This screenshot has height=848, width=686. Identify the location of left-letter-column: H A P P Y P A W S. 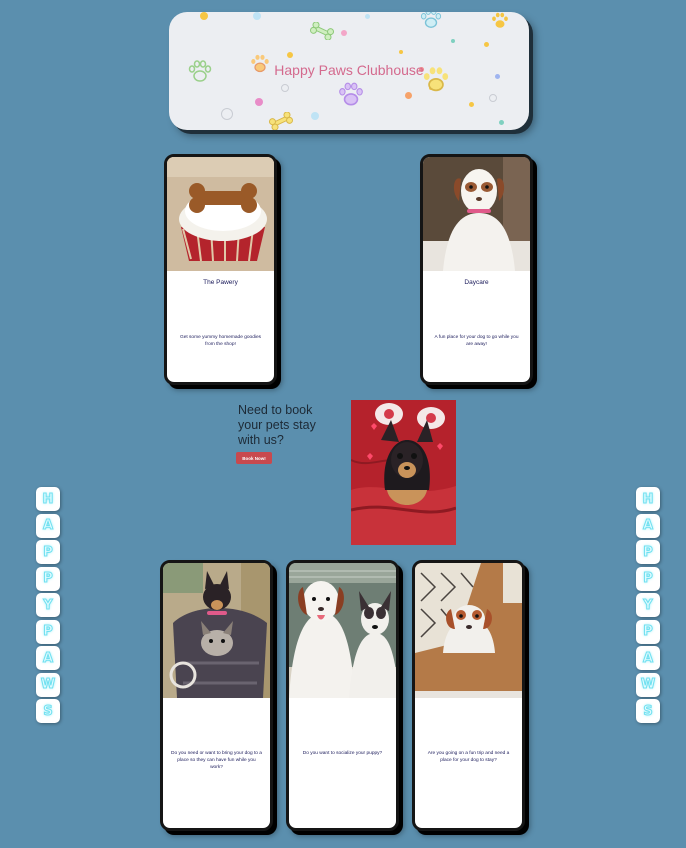
(49, 606).